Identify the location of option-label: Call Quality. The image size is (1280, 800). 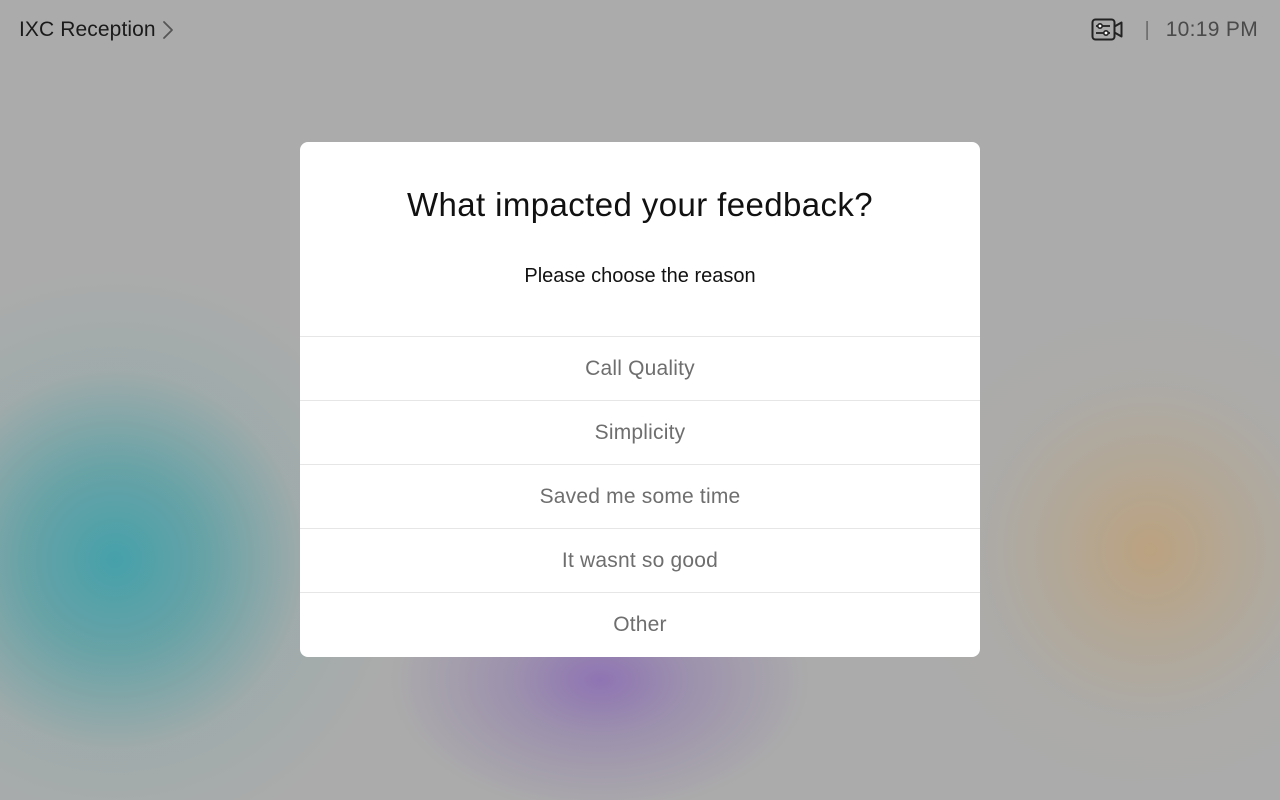
(640, 368).